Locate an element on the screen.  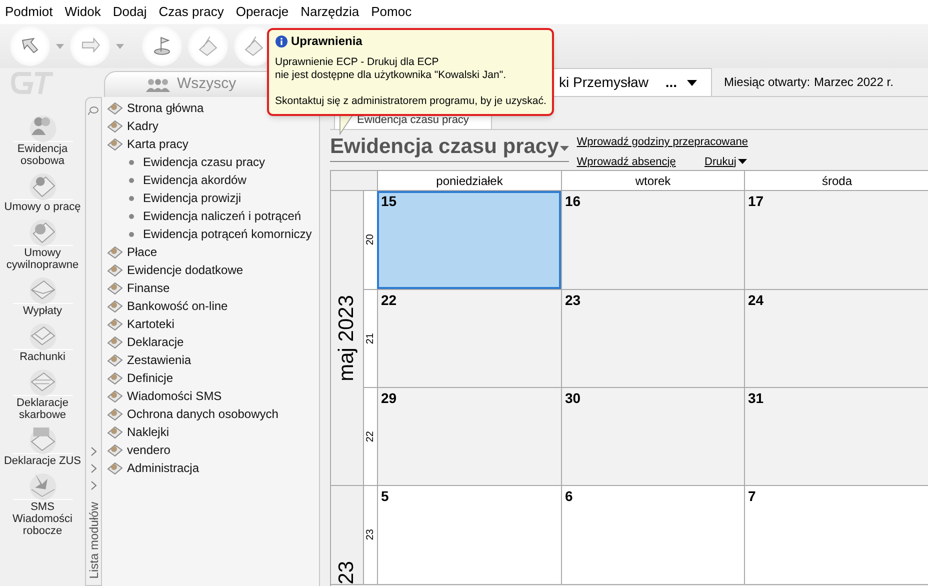
tooltip-title: Uprawnienia is located at coordinates (326, 41).